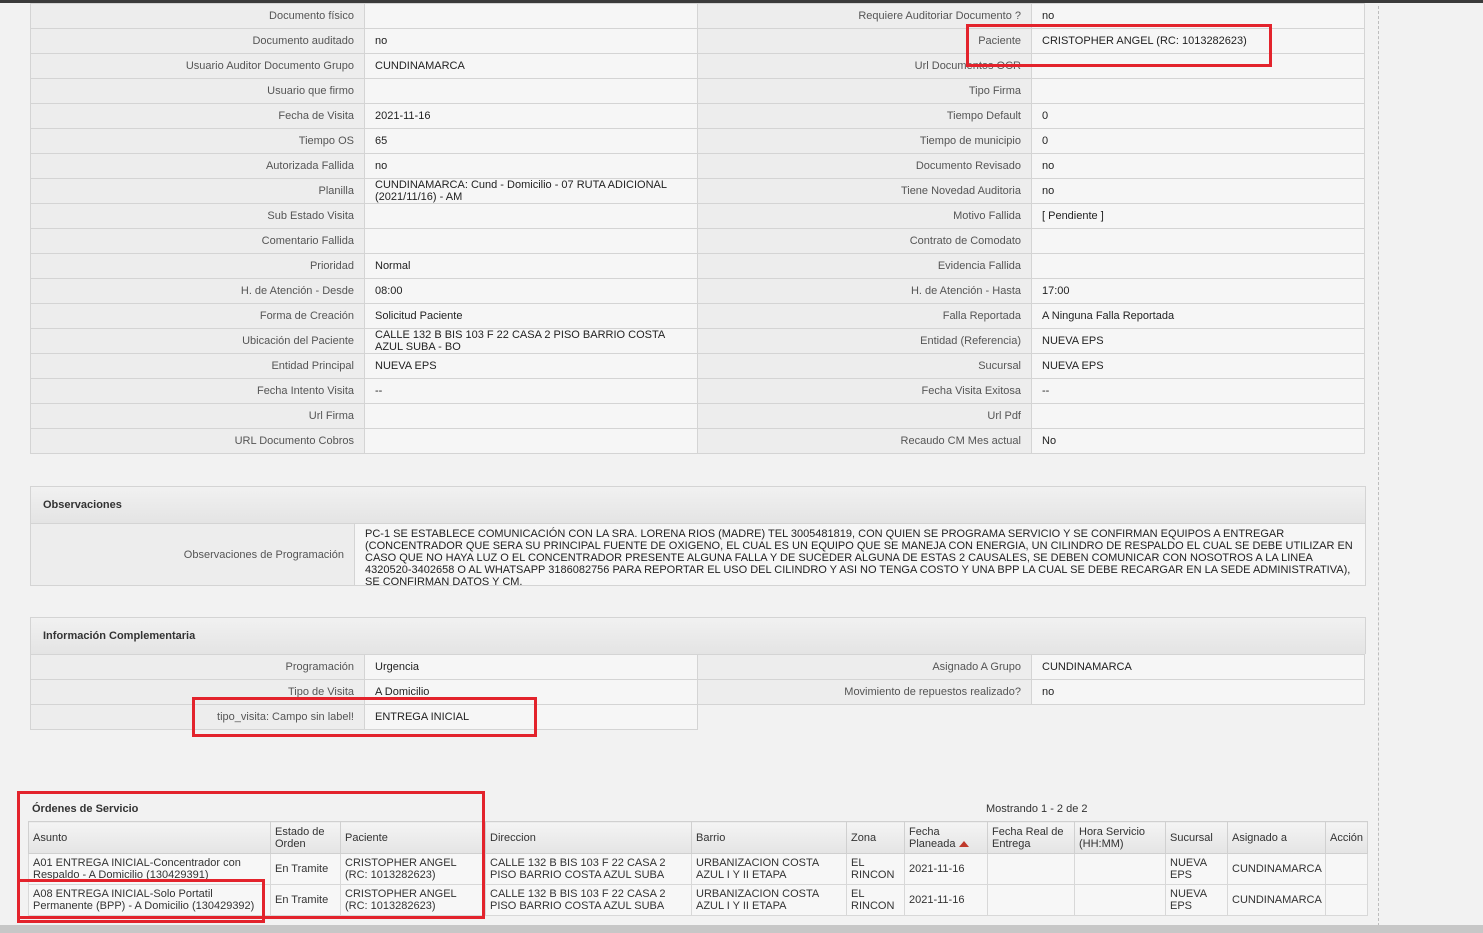 This screenshot has width=1483, height=933. What do you see at coordinates (864, 66) in the screenshot?
I see `detail-label-2: Url Documentos OCR` at bounding box center [864, 66].